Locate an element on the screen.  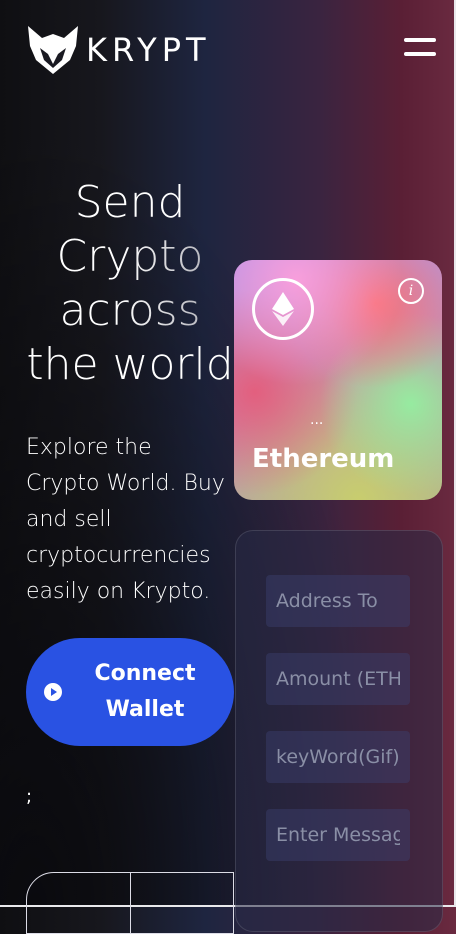
brand-name: KRYPT is located at coordinates (148, 50).